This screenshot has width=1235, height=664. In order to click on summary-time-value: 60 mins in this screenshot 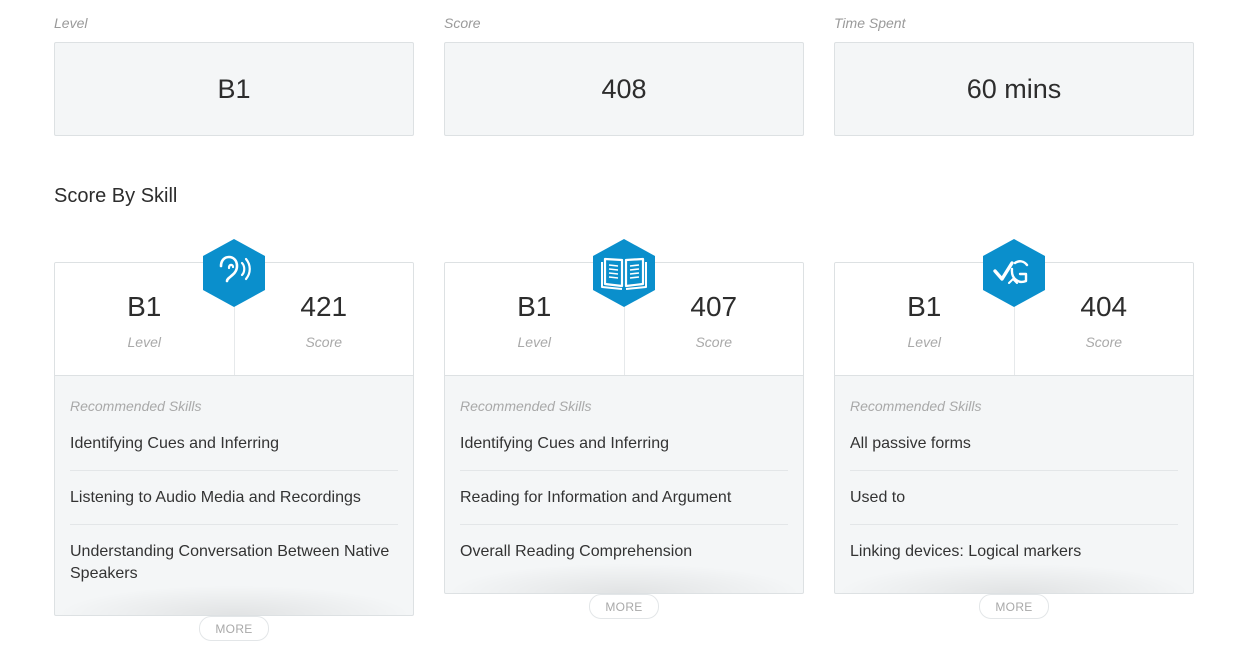, I will do `click(1014, 89)`.